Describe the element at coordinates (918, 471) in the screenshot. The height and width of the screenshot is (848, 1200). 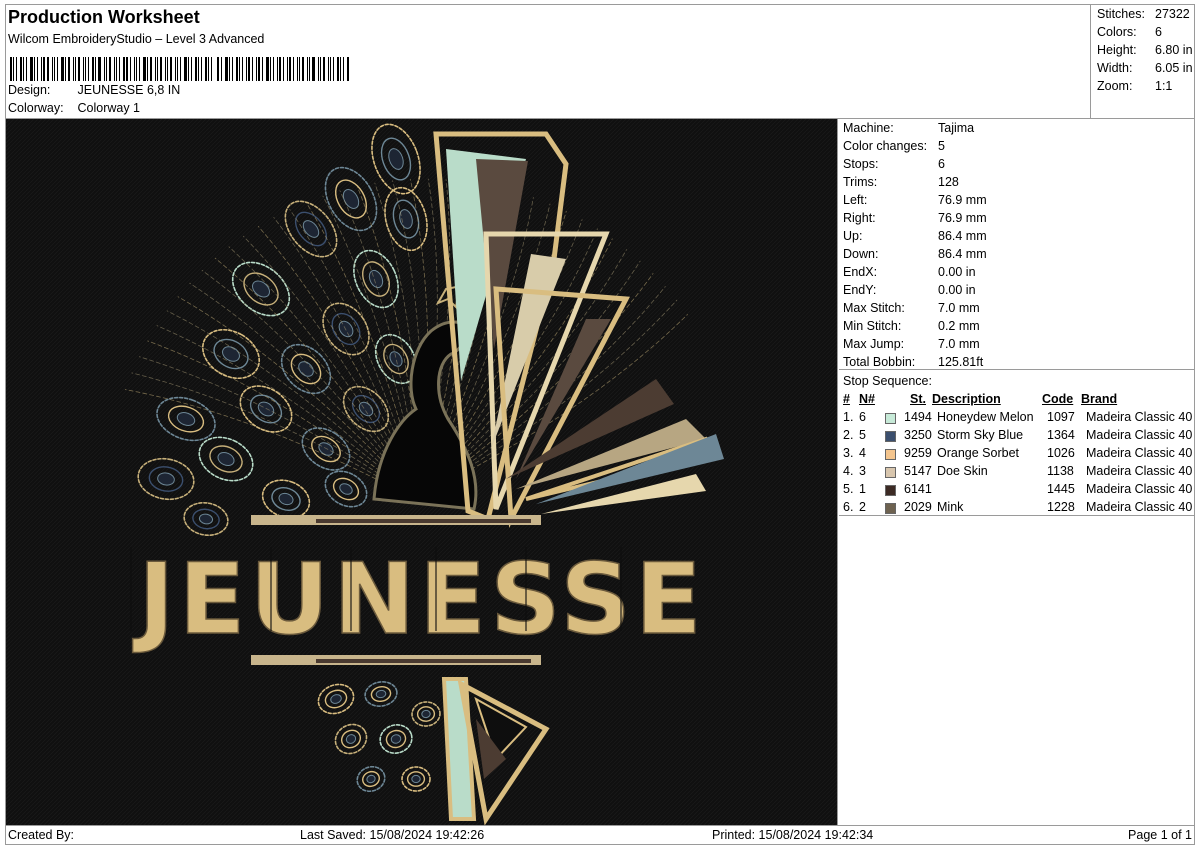
I see `cell-st: 5147` at that location.